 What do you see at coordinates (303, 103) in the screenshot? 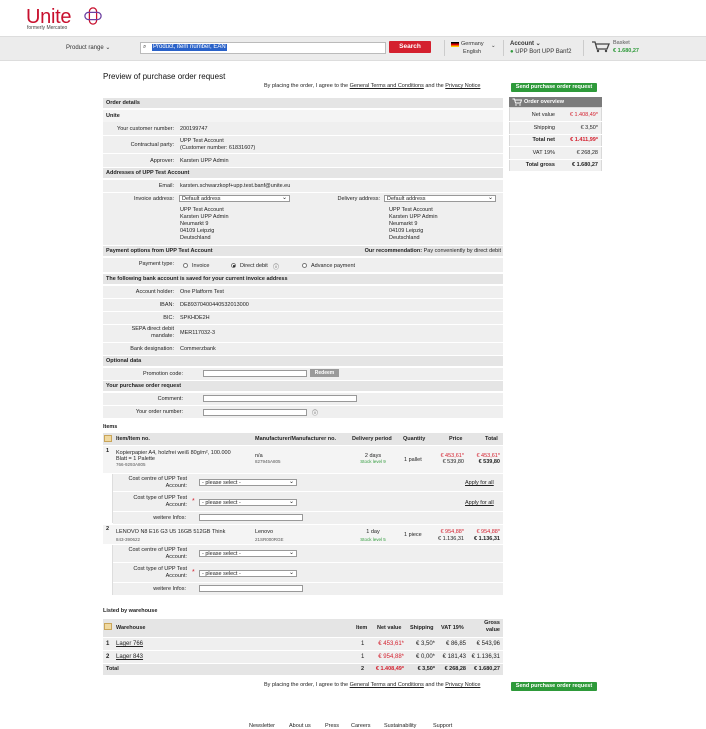
I see `section-order-details: Order details` at bounding box center [303, 103].